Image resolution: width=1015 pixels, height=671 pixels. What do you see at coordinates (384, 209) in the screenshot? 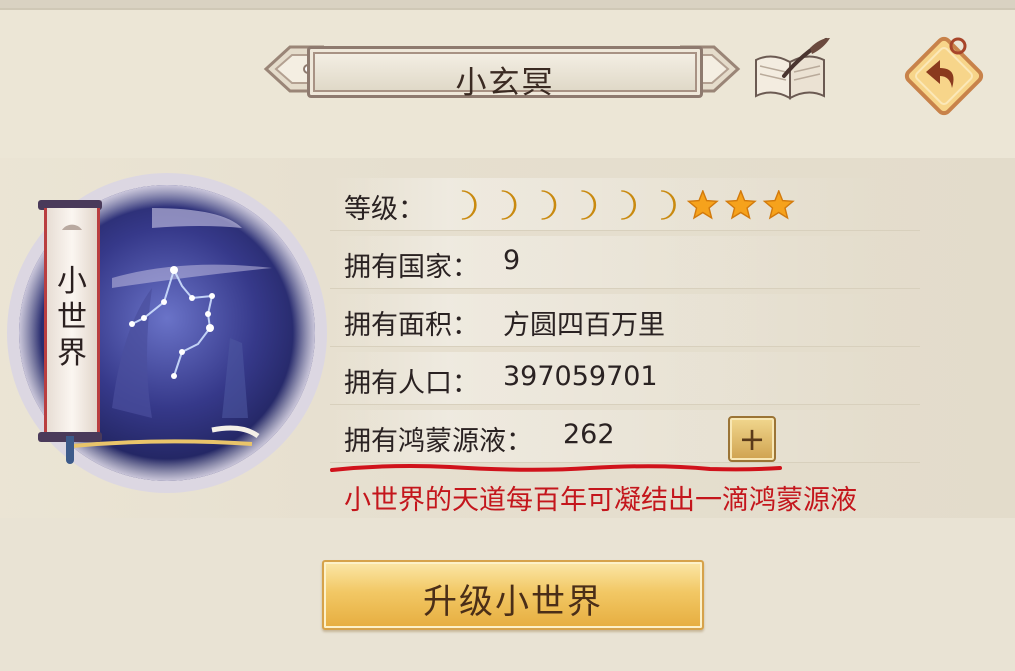
I see `level-label: 等级：` at bounding box center [384, 209].